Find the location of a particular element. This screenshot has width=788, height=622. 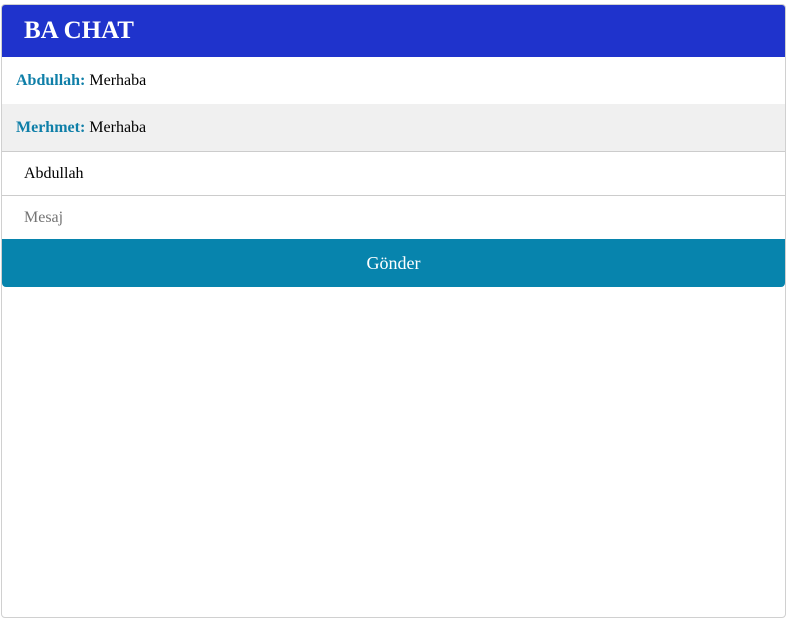

name-field-row is located at coordinates (393, 173).